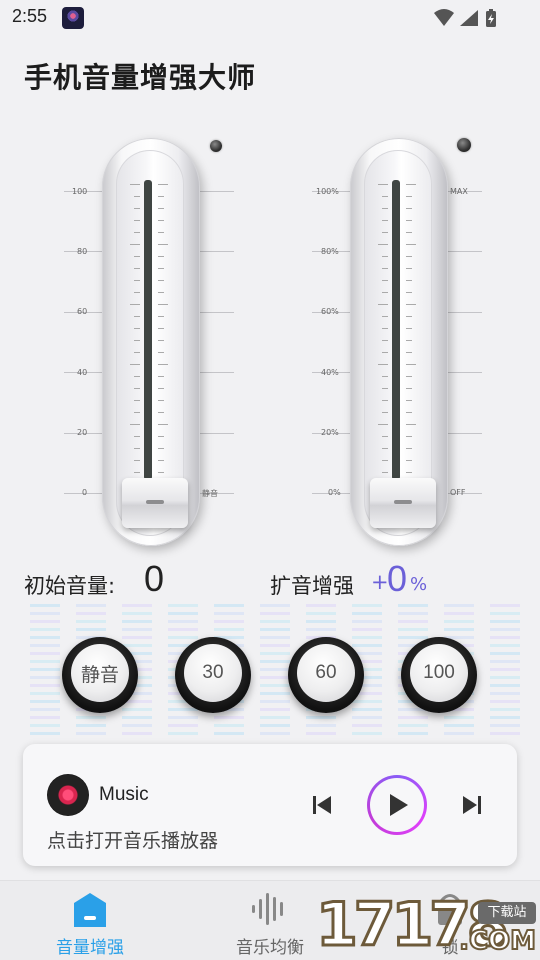 Image resolution: width=540 pixels, height=960 pixels. Describe the element at coordinates (396, 330) in the screenshot. I see `slider-track` at that location.